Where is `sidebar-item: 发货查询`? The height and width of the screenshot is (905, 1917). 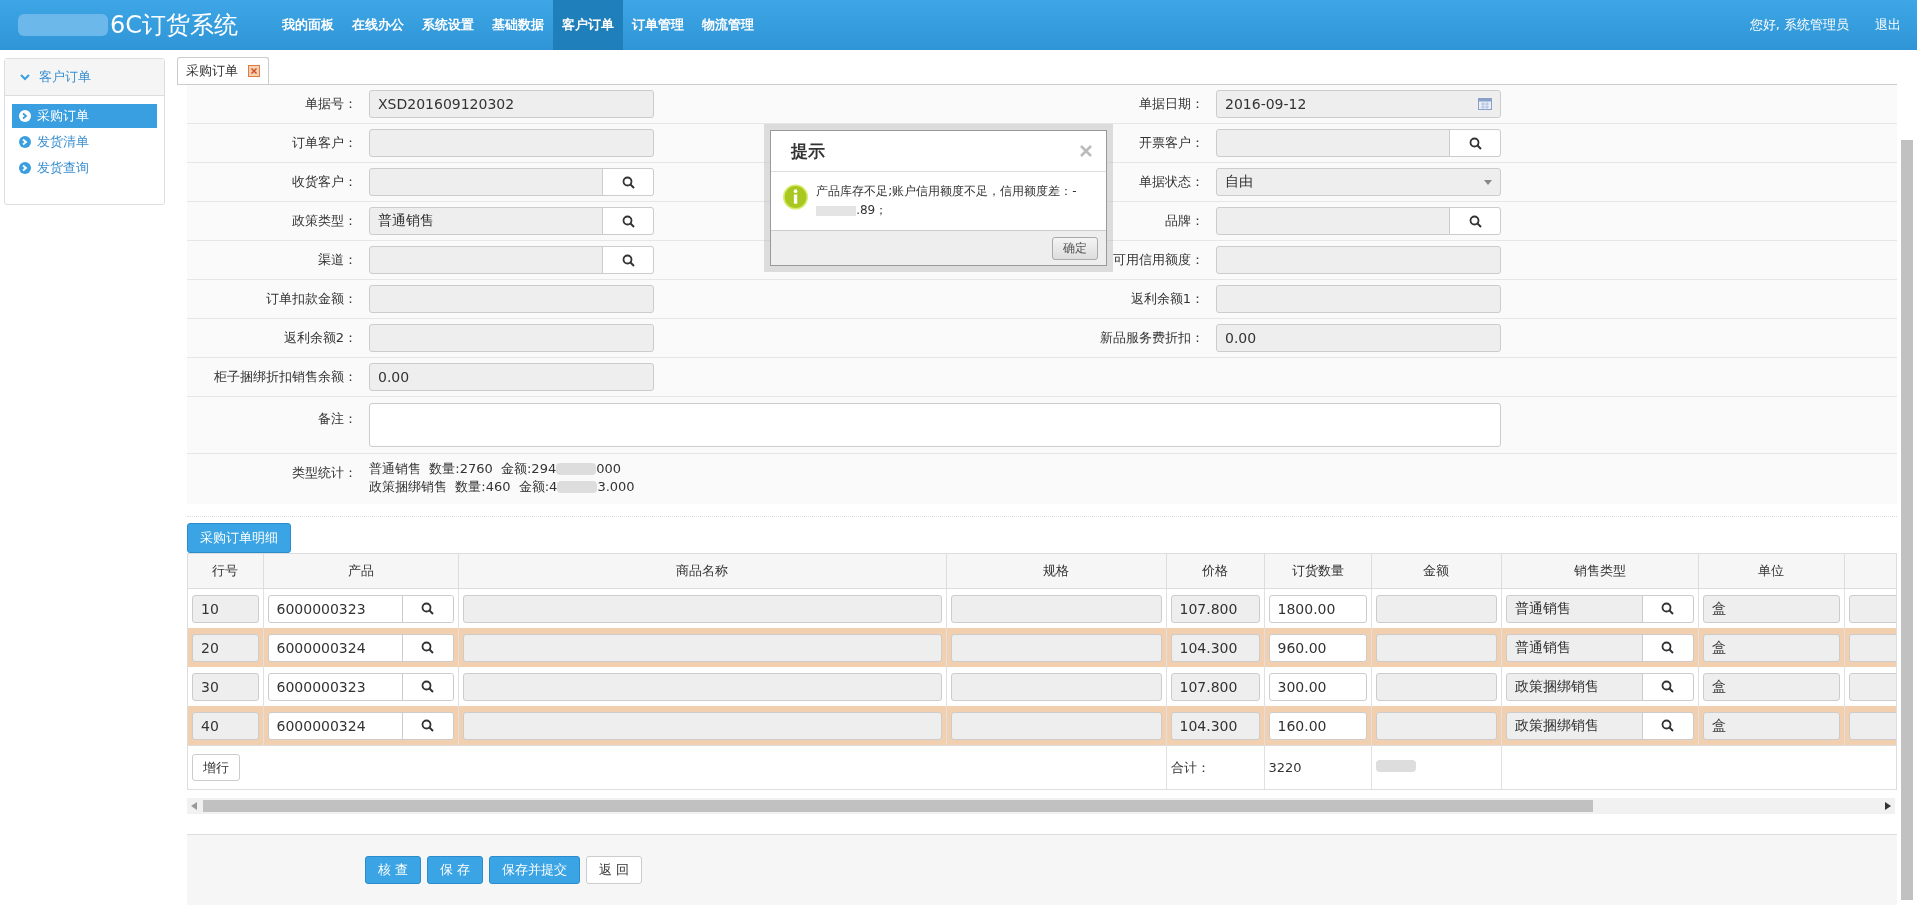
sidebar-item: 发货查询 is located at coordinates (84, 168).